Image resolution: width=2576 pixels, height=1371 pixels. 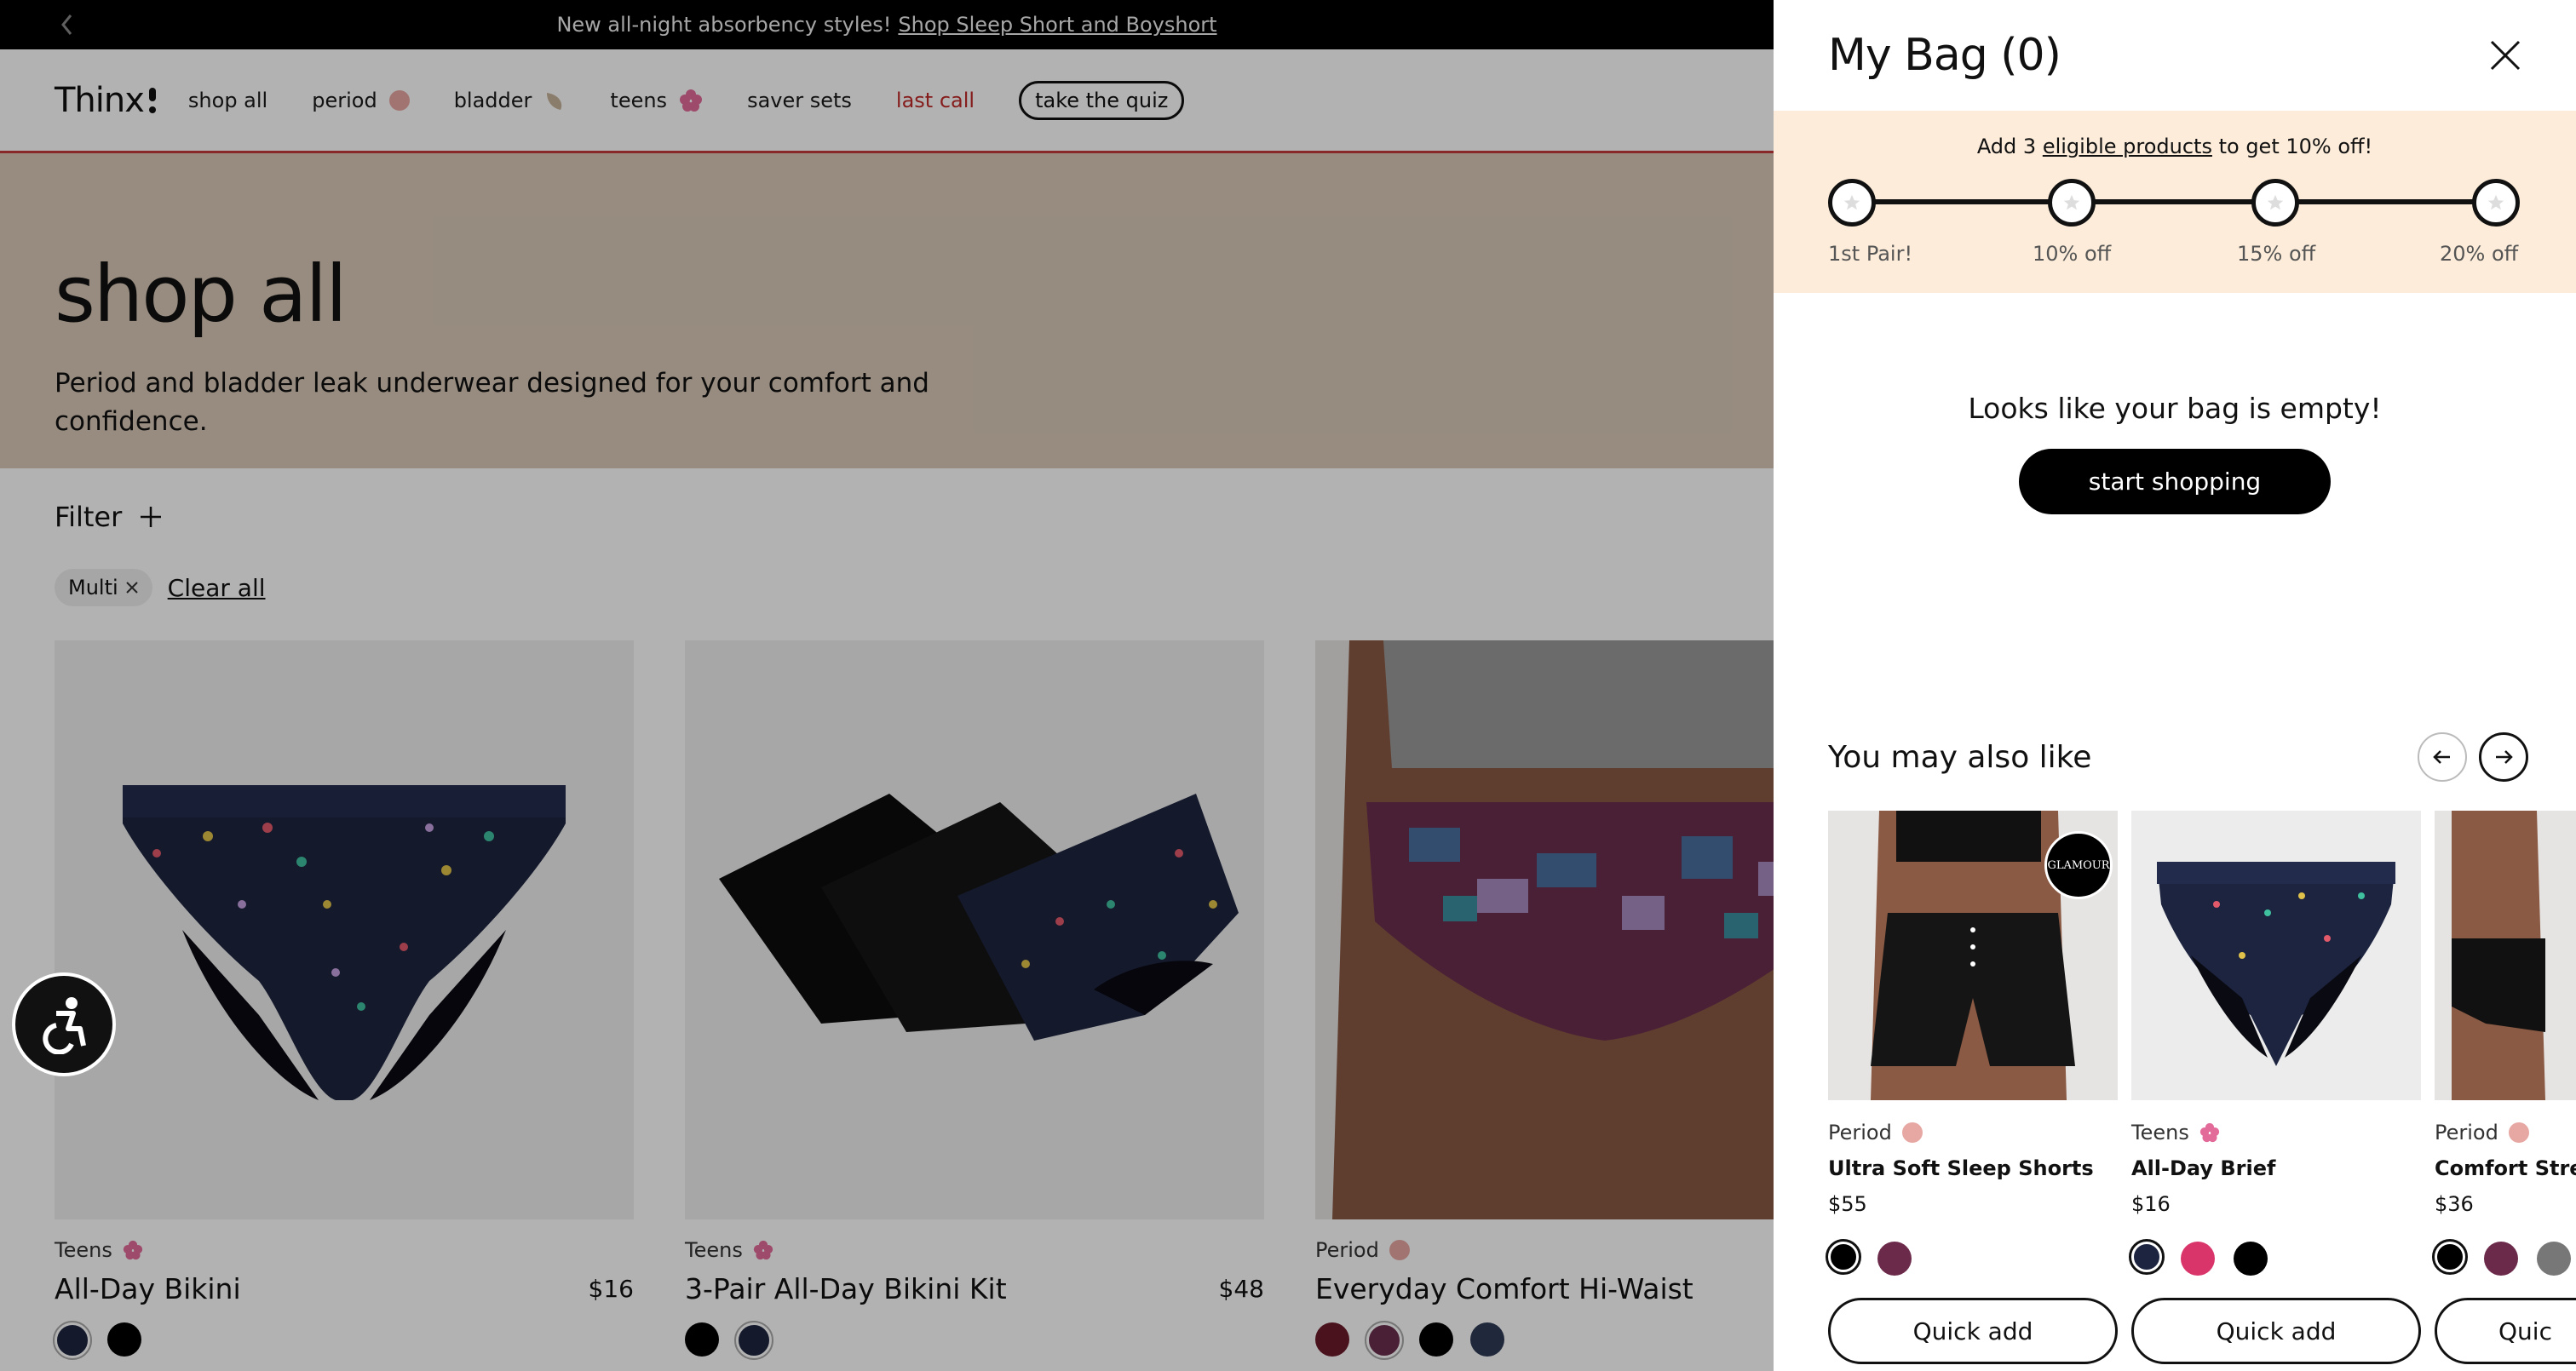 I want to click on swatch-stars, so click(x=2147, y=1257).